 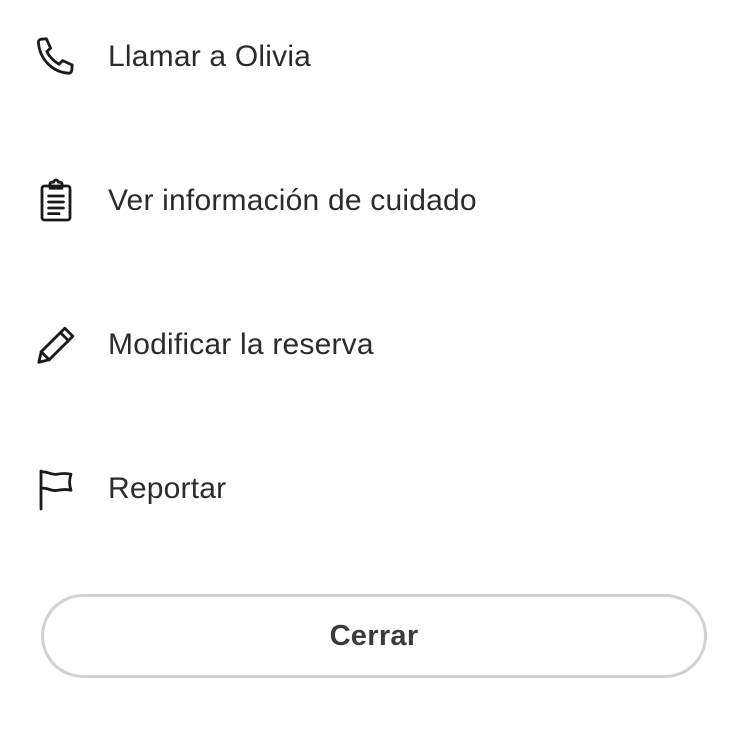 What do you see at coordinates (56, 489) in the screenshot?
I see `flag-icon` at bounding box center [56, 489].